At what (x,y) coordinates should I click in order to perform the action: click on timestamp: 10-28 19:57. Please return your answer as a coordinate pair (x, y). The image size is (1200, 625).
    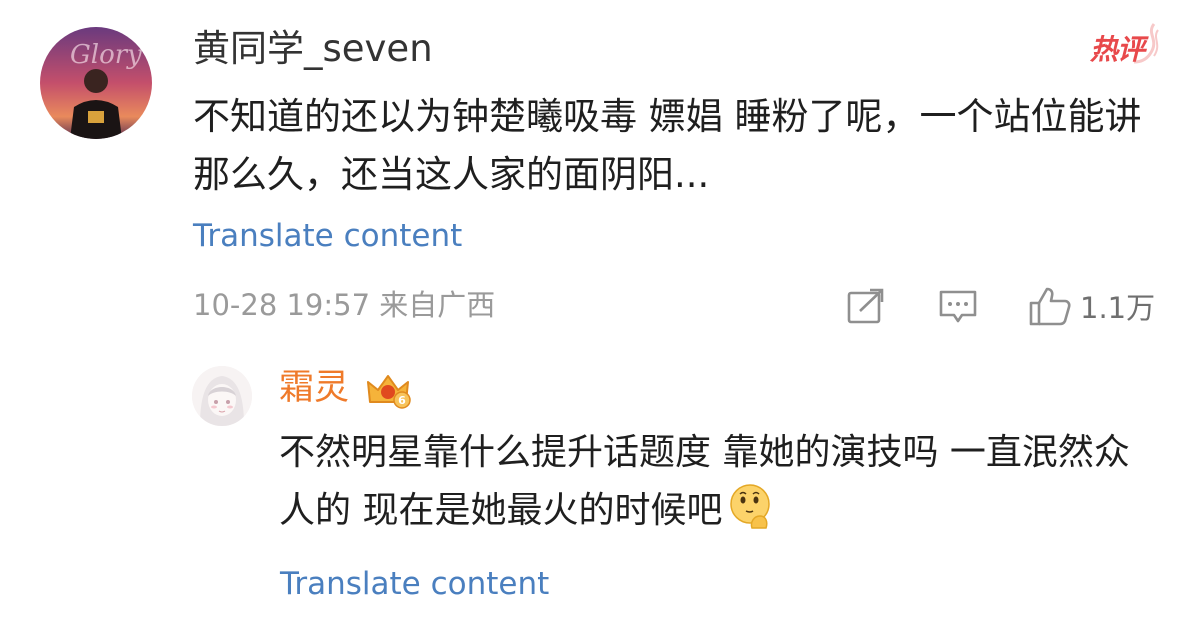
    Looking at the image, I should click on (282, 305).